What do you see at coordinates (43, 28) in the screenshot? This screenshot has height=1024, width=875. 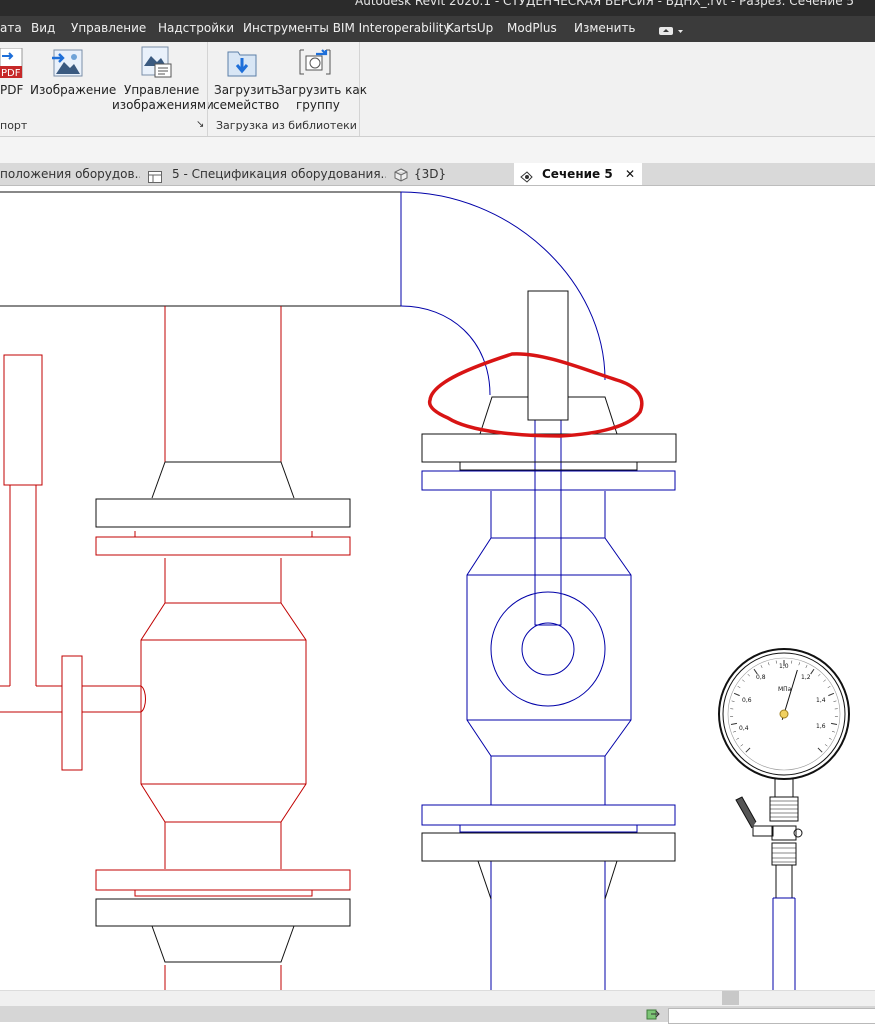 I see `menu-item-view: Вид` at bounding box center [43, 28].